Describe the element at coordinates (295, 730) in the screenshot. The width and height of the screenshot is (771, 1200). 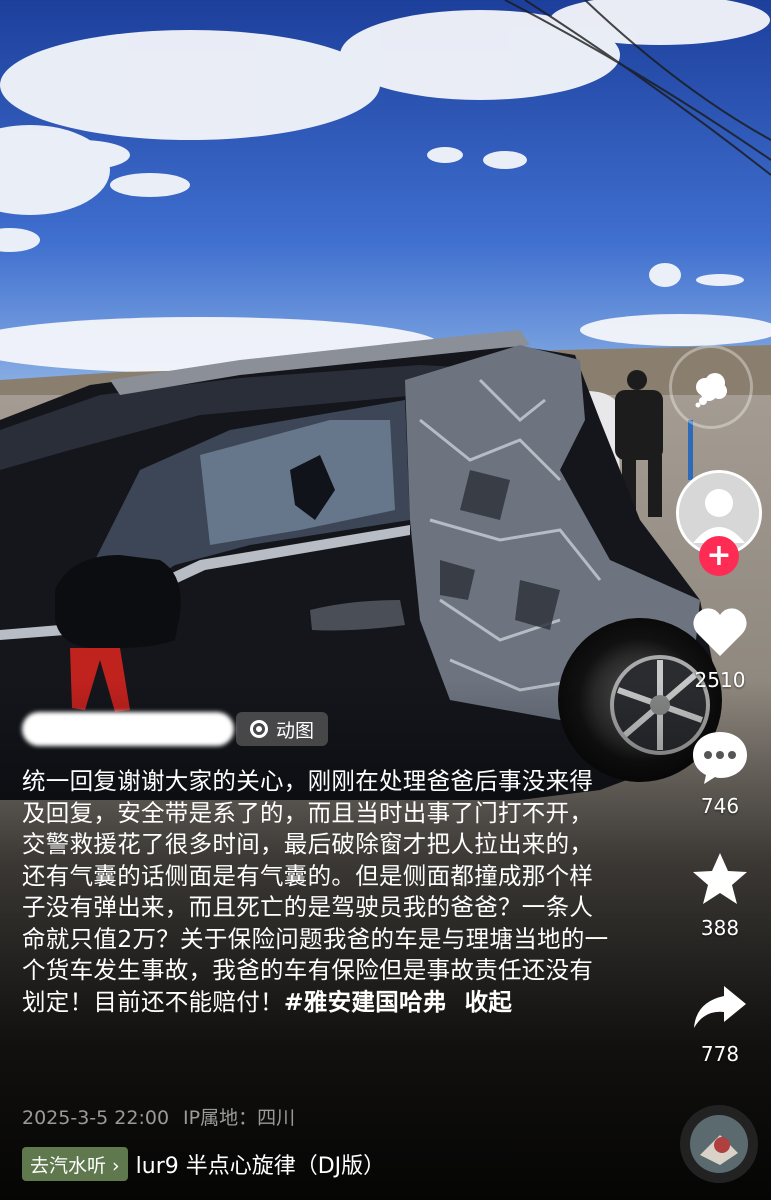
I see `media-tag-label: 动图` at that location.